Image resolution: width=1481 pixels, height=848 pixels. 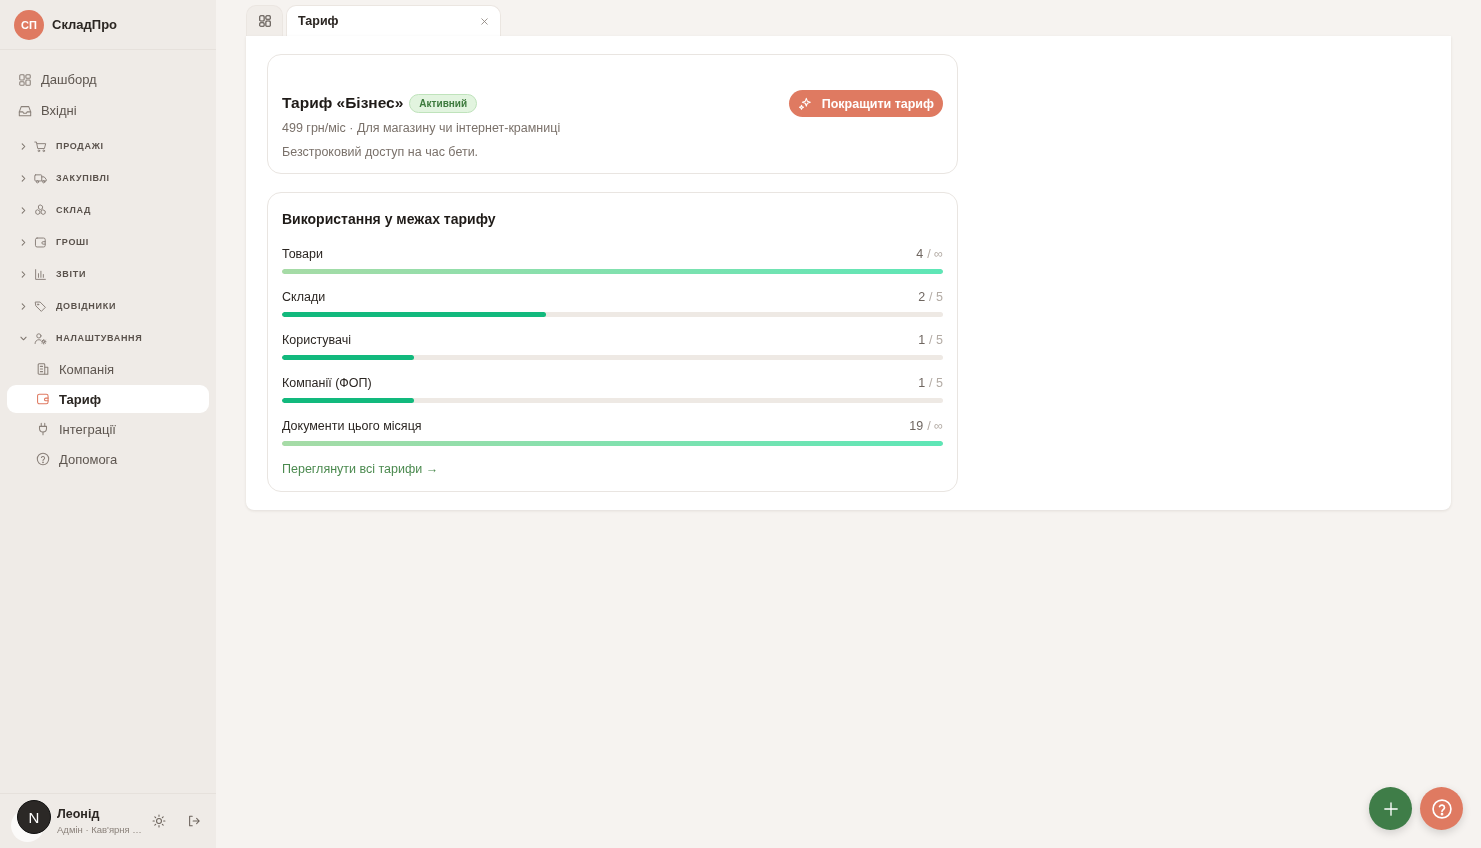 I want to click on plus-icon, so click(x=1390, y=808).